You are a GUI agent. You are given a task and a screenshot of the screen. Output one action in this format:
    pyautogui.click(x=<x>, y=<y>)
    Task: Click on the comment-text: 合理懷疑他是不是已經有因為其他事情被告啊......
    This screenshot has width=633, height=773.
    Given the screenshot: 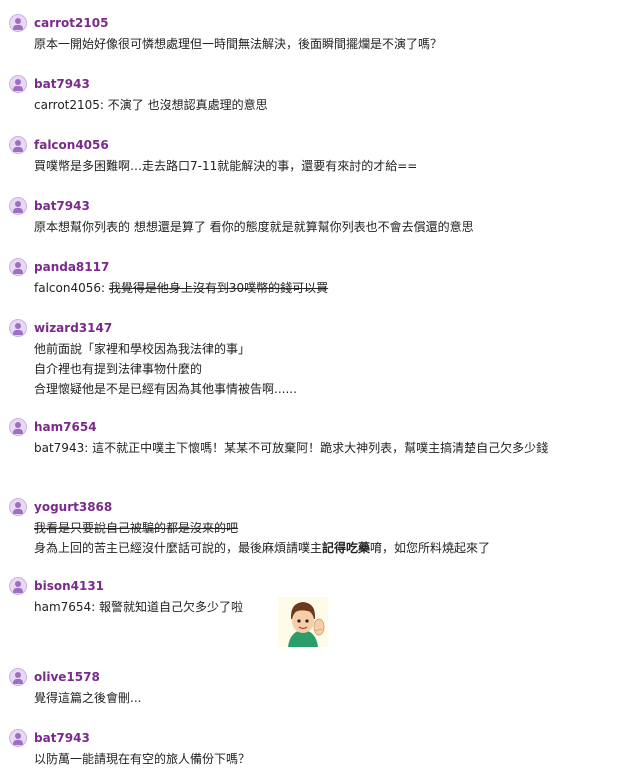 What is the action you would take?
    pyautogui.click(x=165, y=389)
    